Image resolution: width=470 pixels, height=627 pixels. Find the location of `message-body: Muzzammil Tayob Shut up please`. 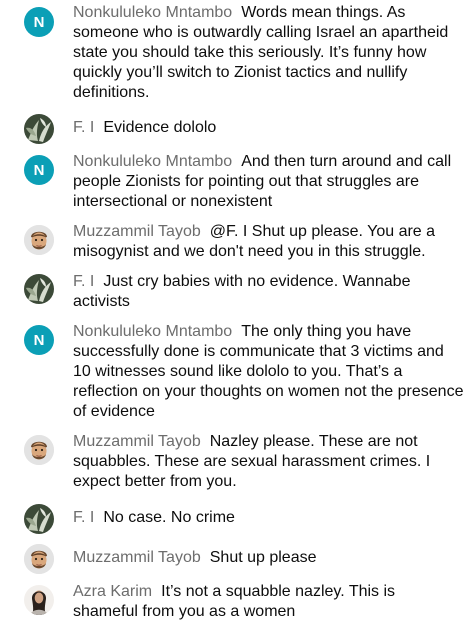

message-body: Muzzammil Tayob Shut up please is located at coordinates (268, 558).